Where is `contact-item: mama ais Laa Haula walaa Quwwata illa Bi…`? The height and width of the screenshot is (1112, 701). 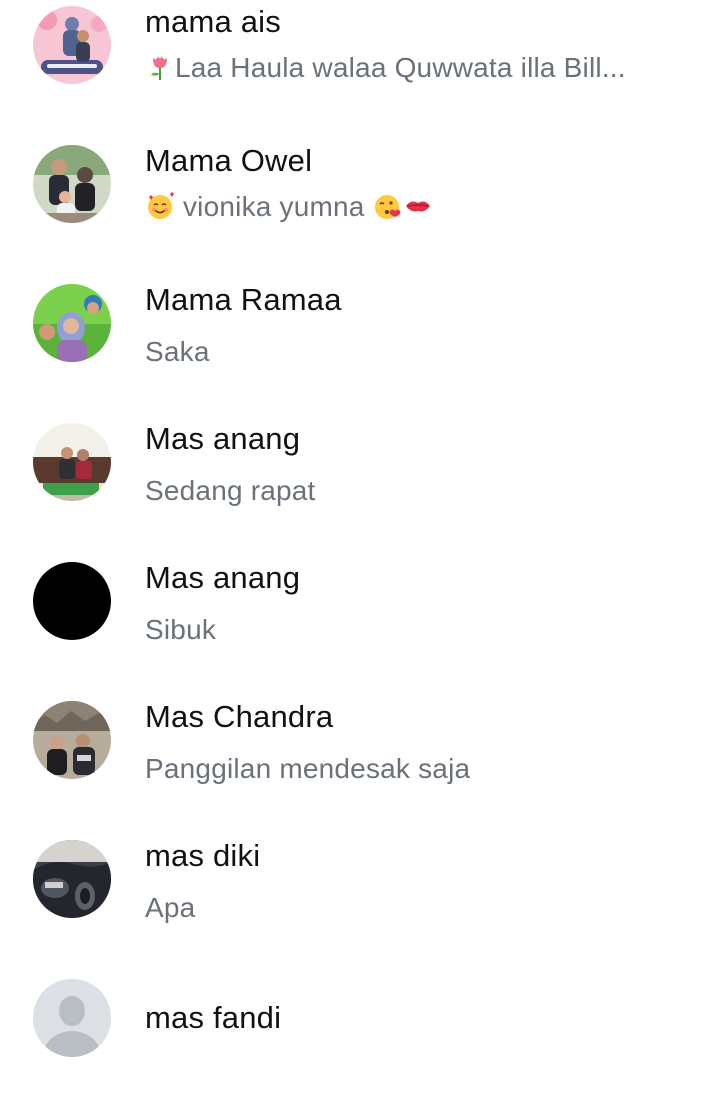
contact-item: mama ais Laa Haula walaa Quwwata illa Bi… is located at coordinates (350, 69).